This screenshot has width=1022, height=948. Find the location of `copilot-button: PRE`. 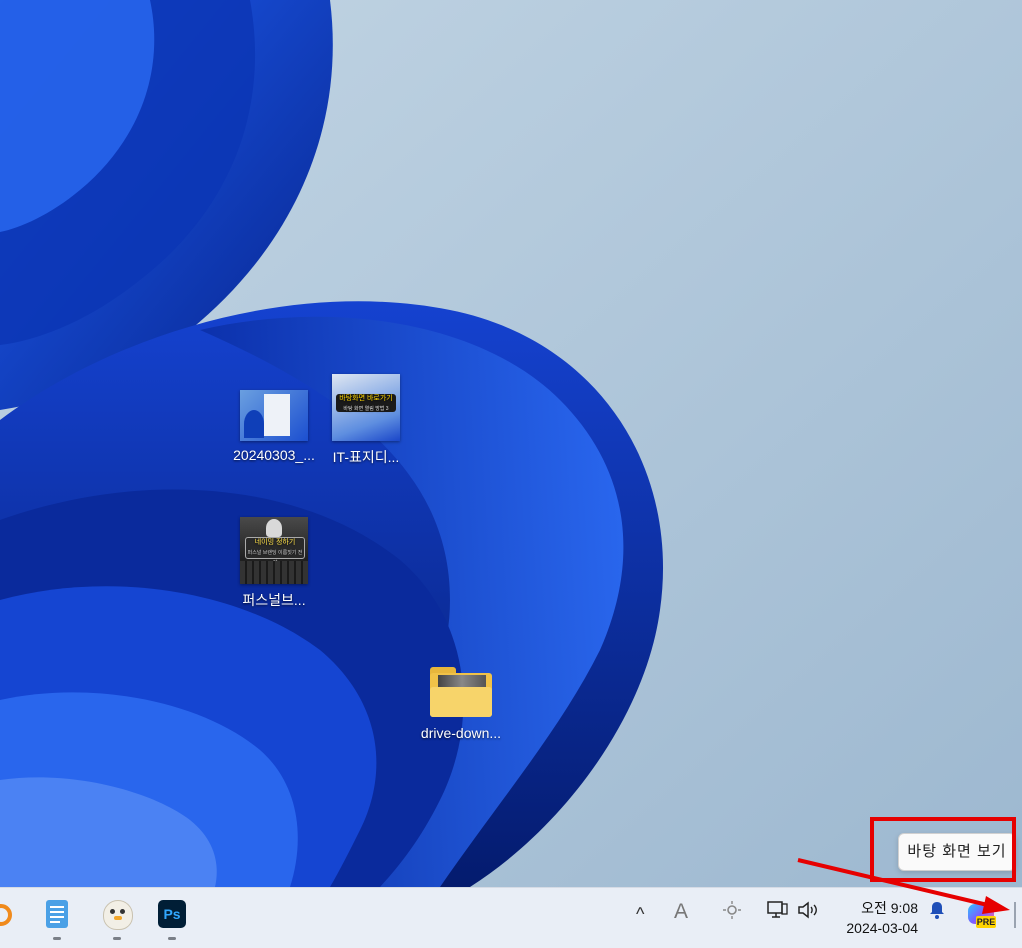

copilot-button: PRE is located at coordinates (981, 916).